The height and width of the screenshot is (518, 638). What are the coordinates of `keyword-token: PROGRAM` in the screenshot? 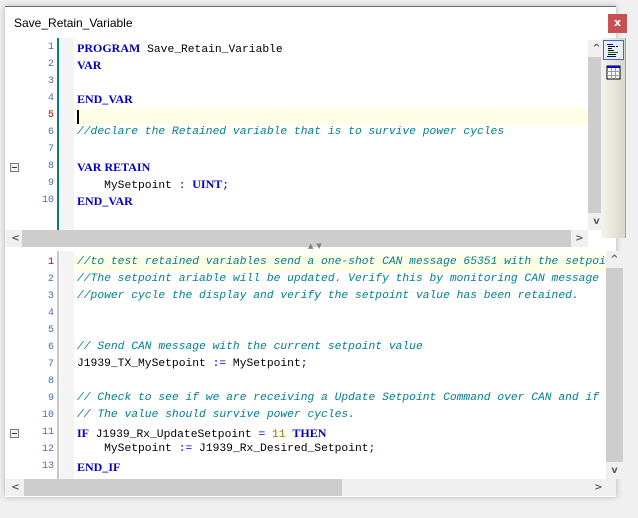 It's located at (109, 48).